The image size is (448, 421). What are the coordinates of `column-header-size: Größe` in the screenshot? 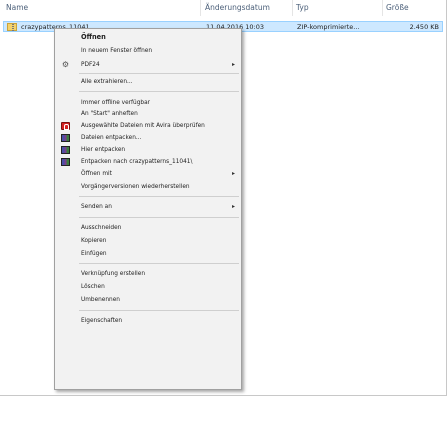 It's located at (397, 7).